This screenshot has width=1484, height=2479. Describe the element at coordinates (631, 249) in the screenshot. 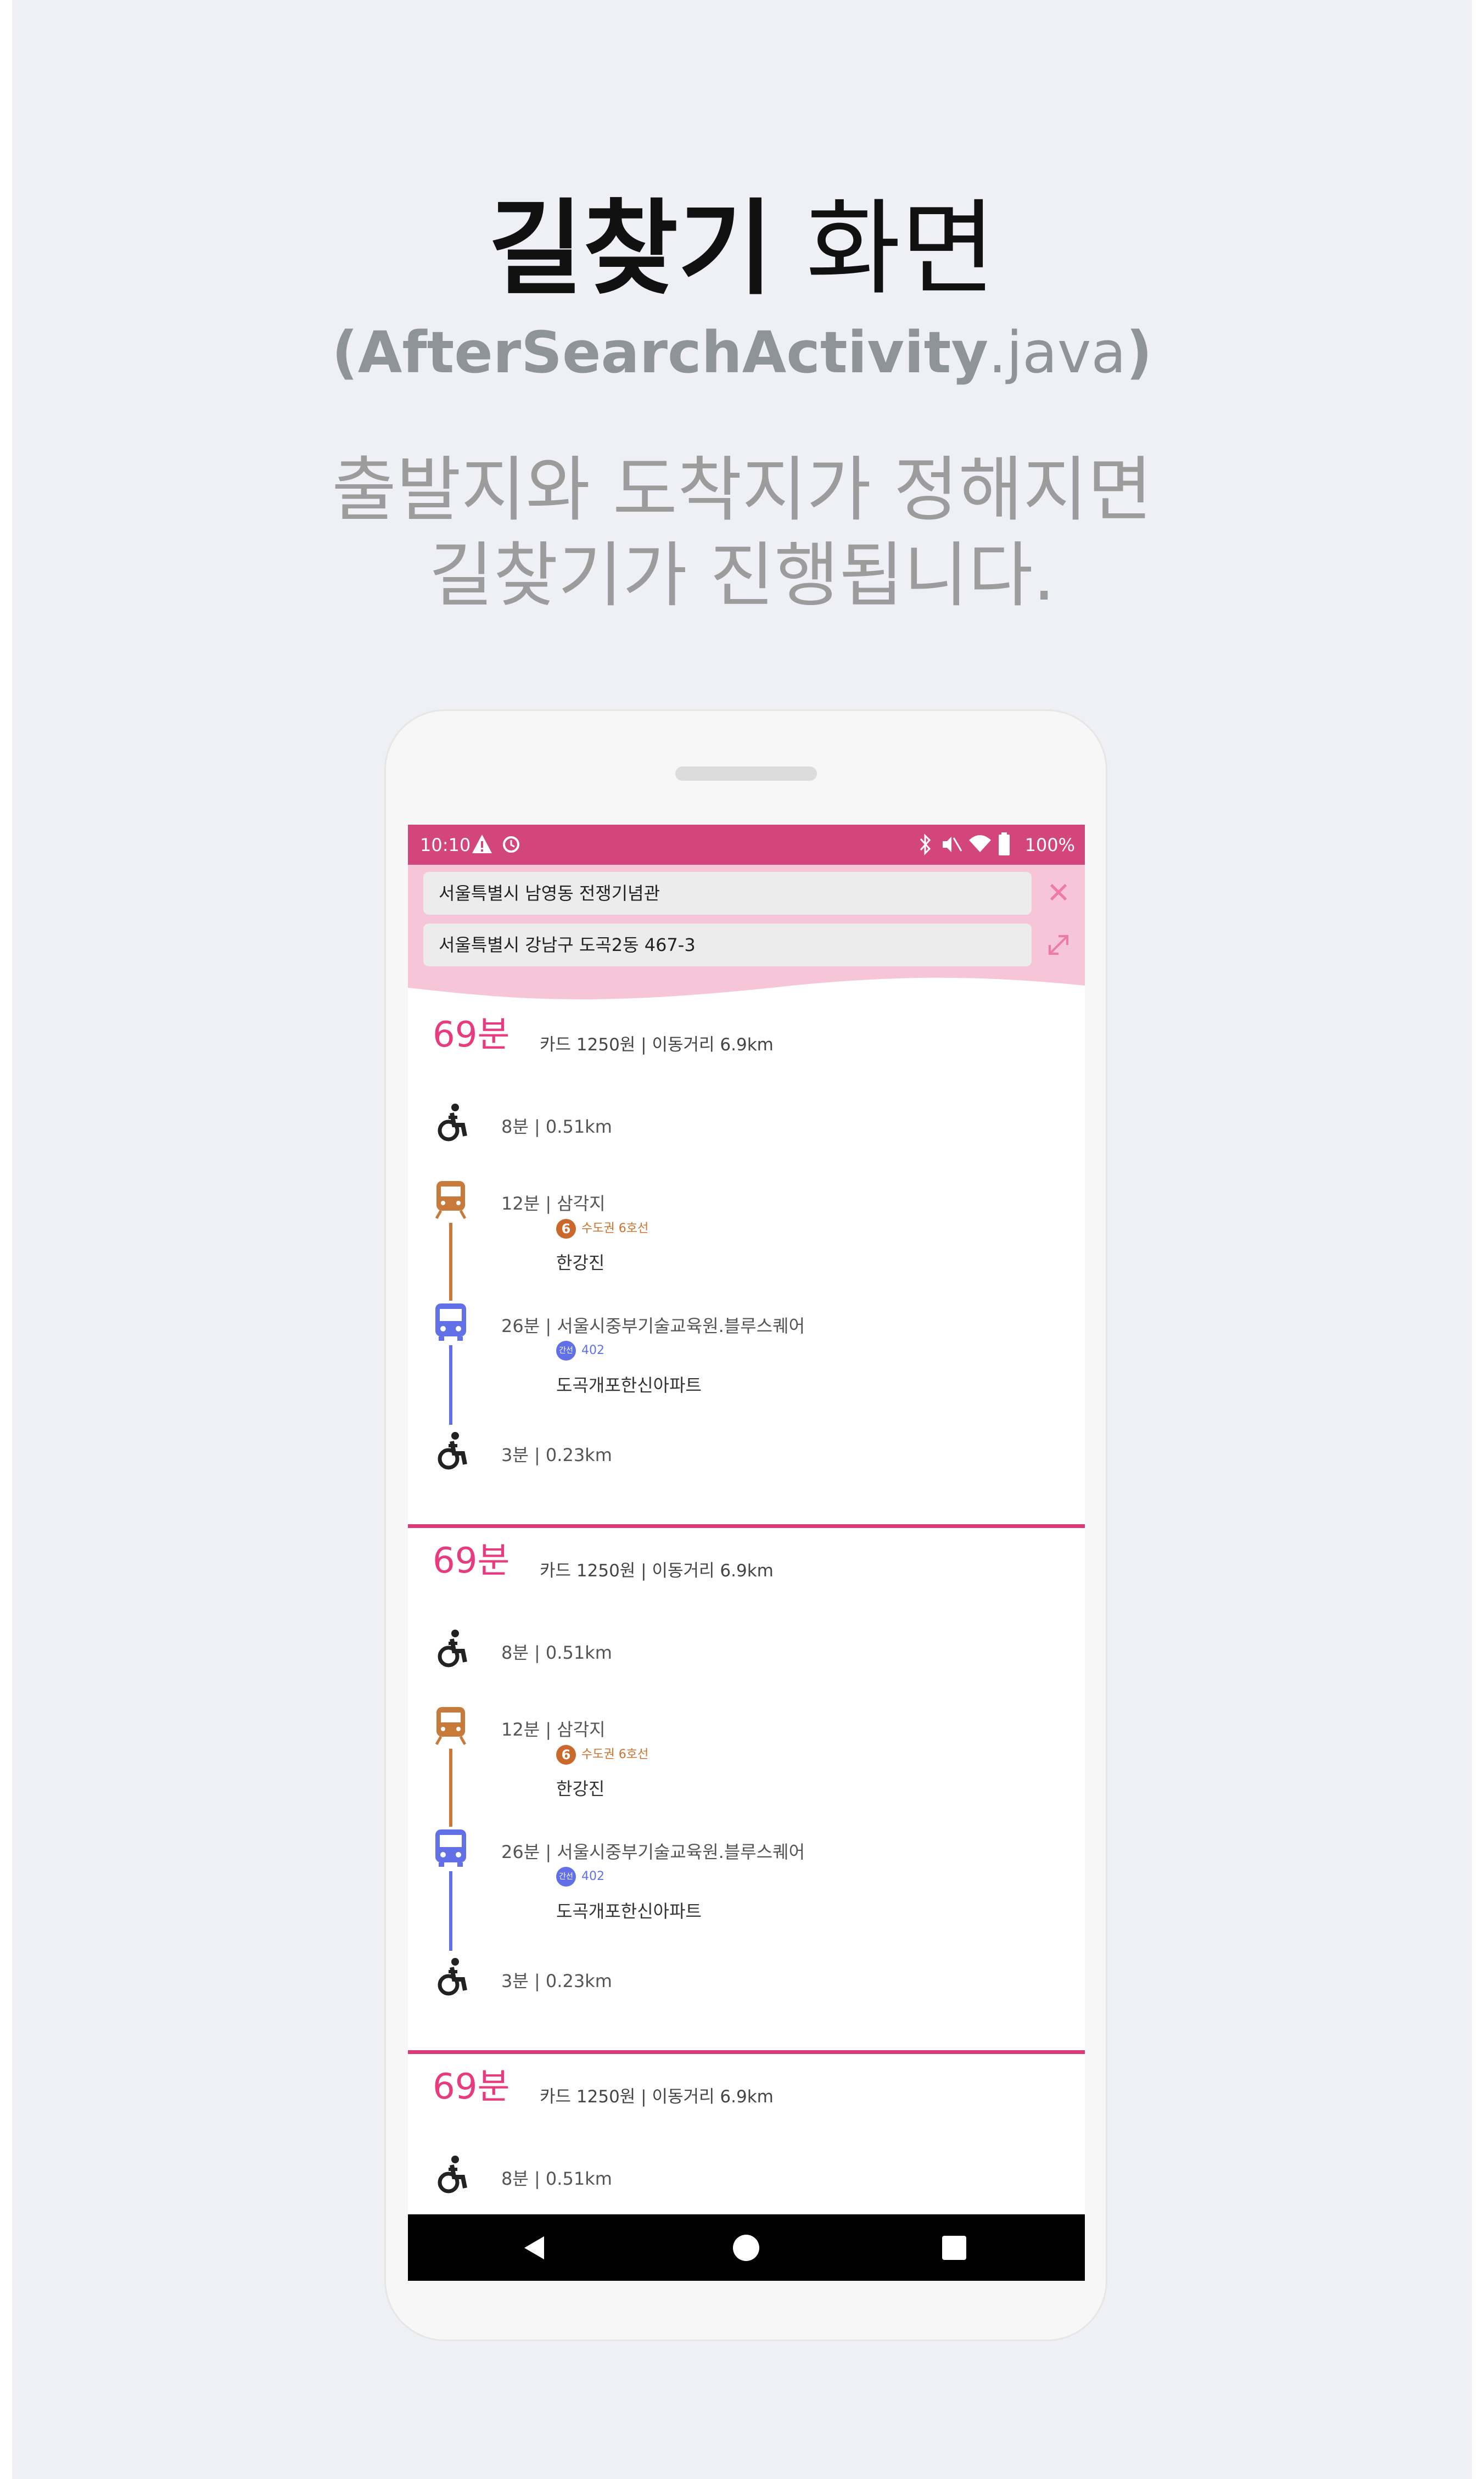

I see `title-bold: 길찾기` at that location.